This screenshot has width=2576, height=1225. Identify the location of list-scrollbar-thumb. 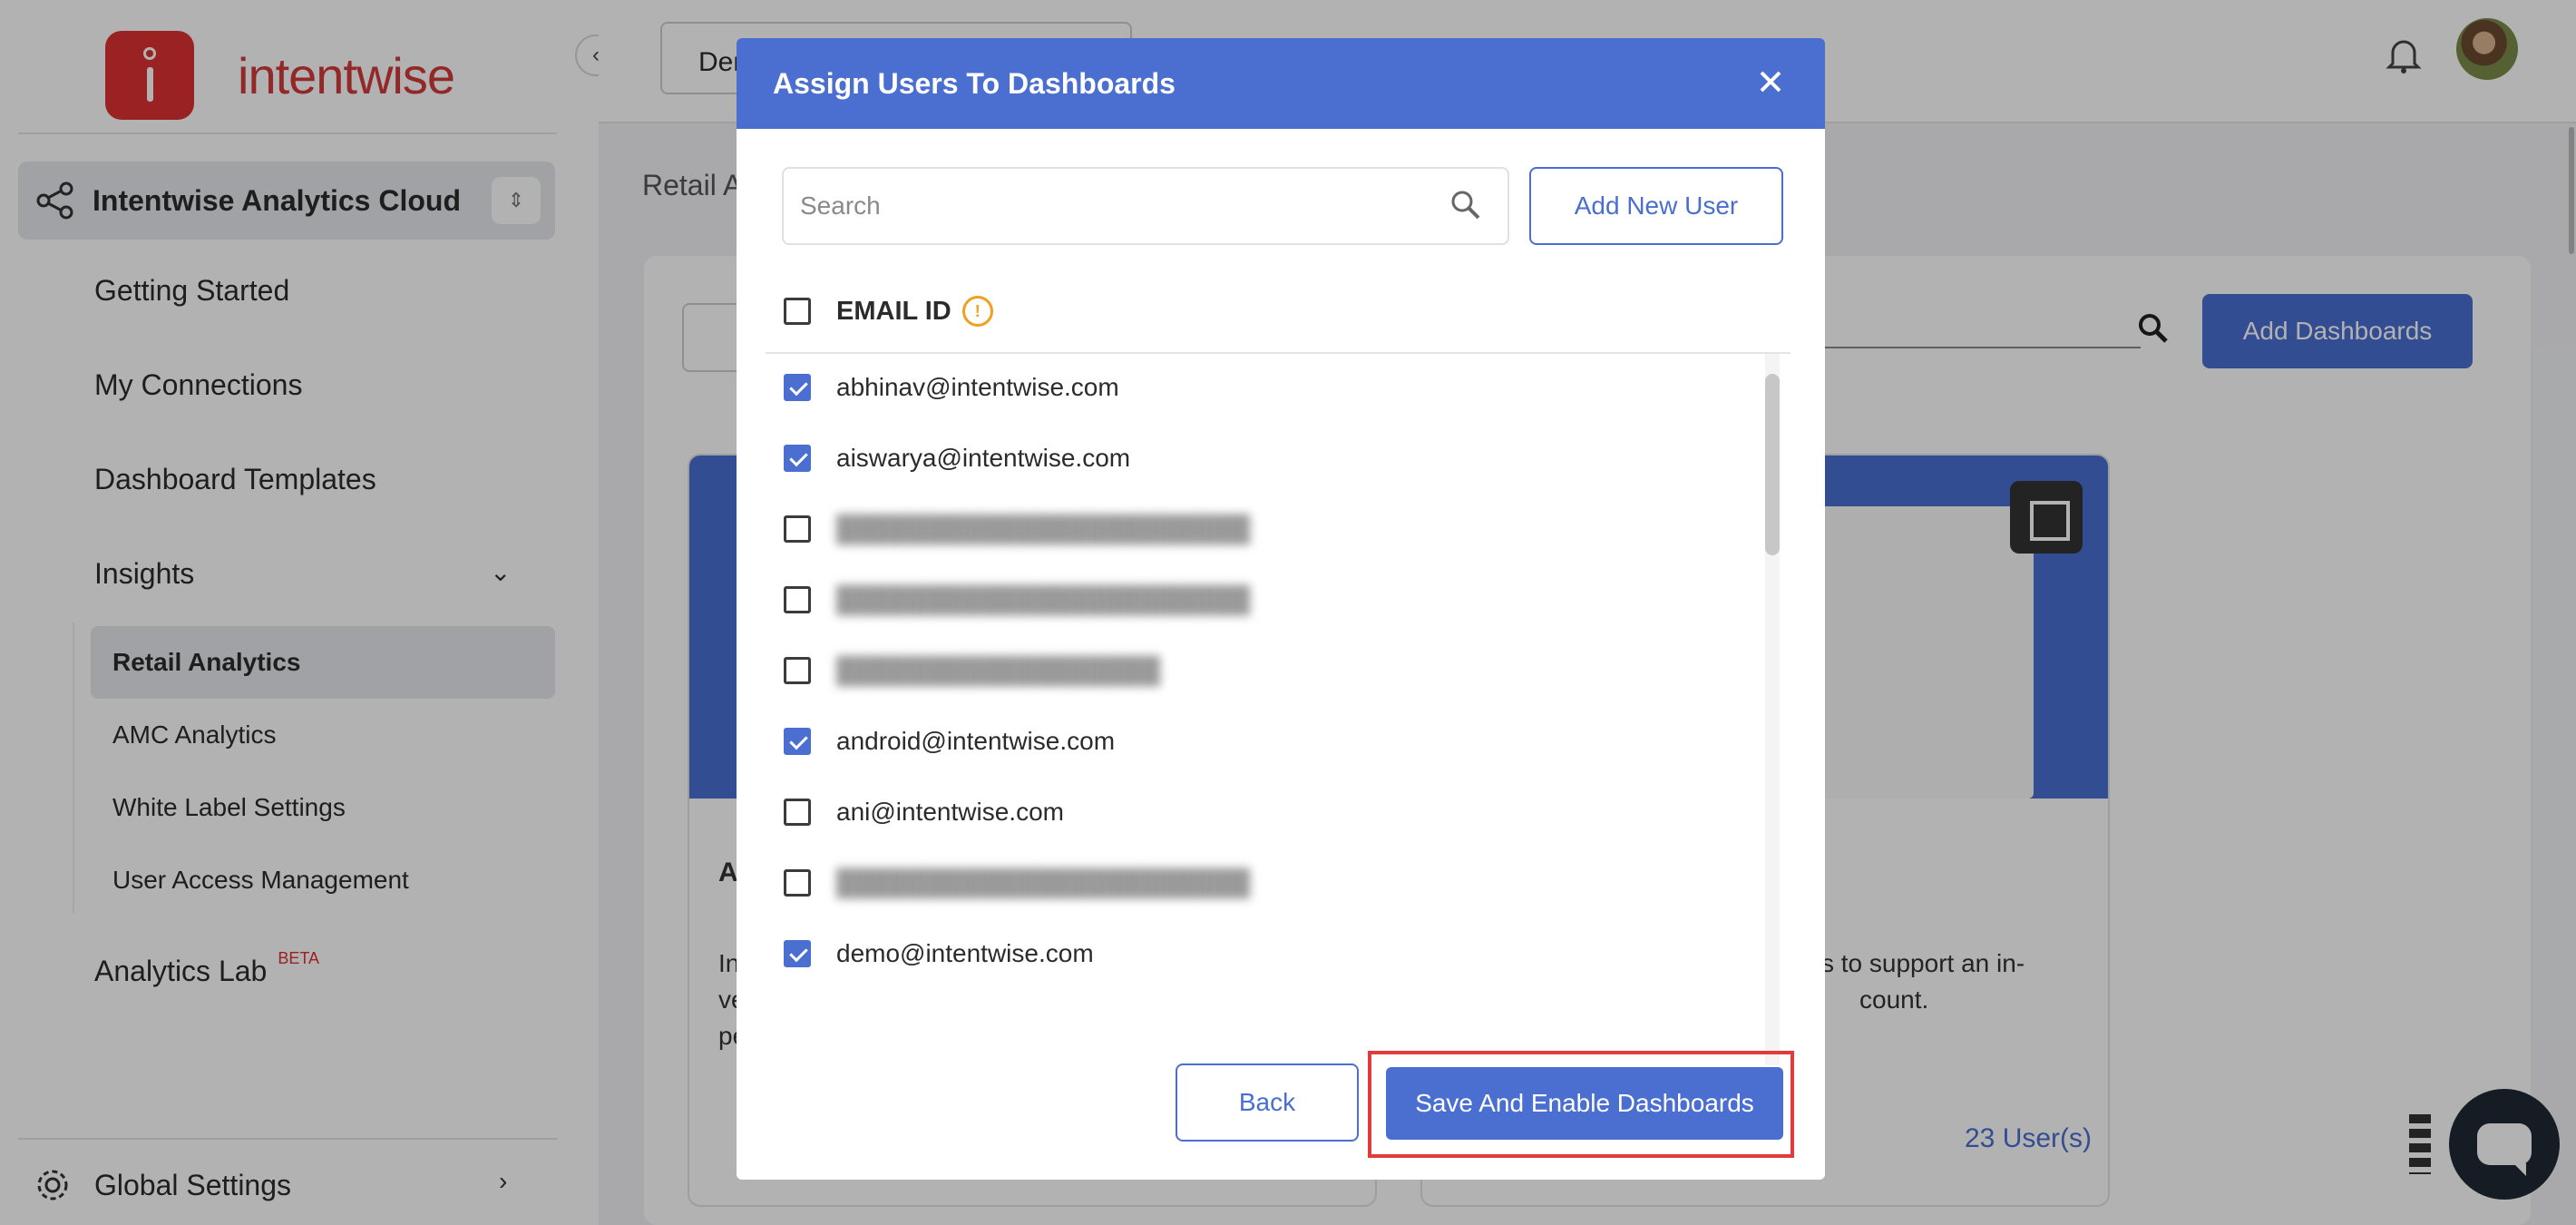
(1772, 464).